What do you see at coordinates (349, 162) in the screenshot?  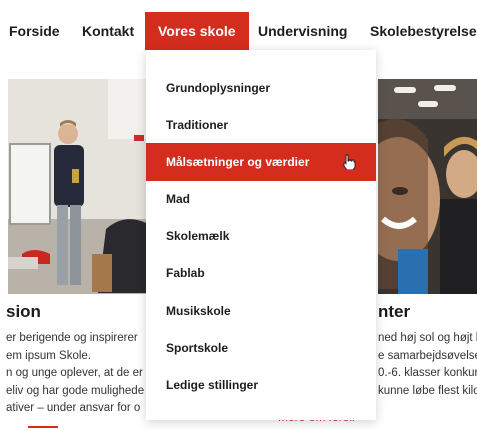 I see `hand-pointer-icon` at bounding box center [349, 162].